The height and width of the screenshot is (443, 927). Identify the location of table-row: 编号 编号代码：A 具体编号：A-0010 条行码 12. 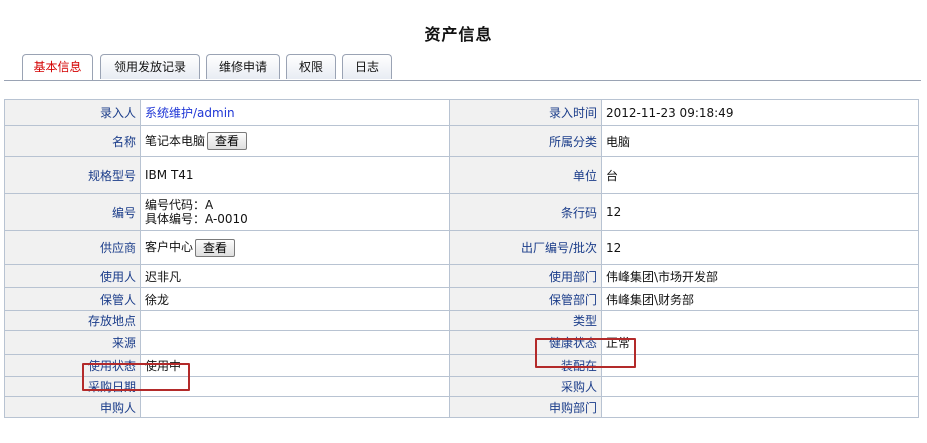
(461, 212).